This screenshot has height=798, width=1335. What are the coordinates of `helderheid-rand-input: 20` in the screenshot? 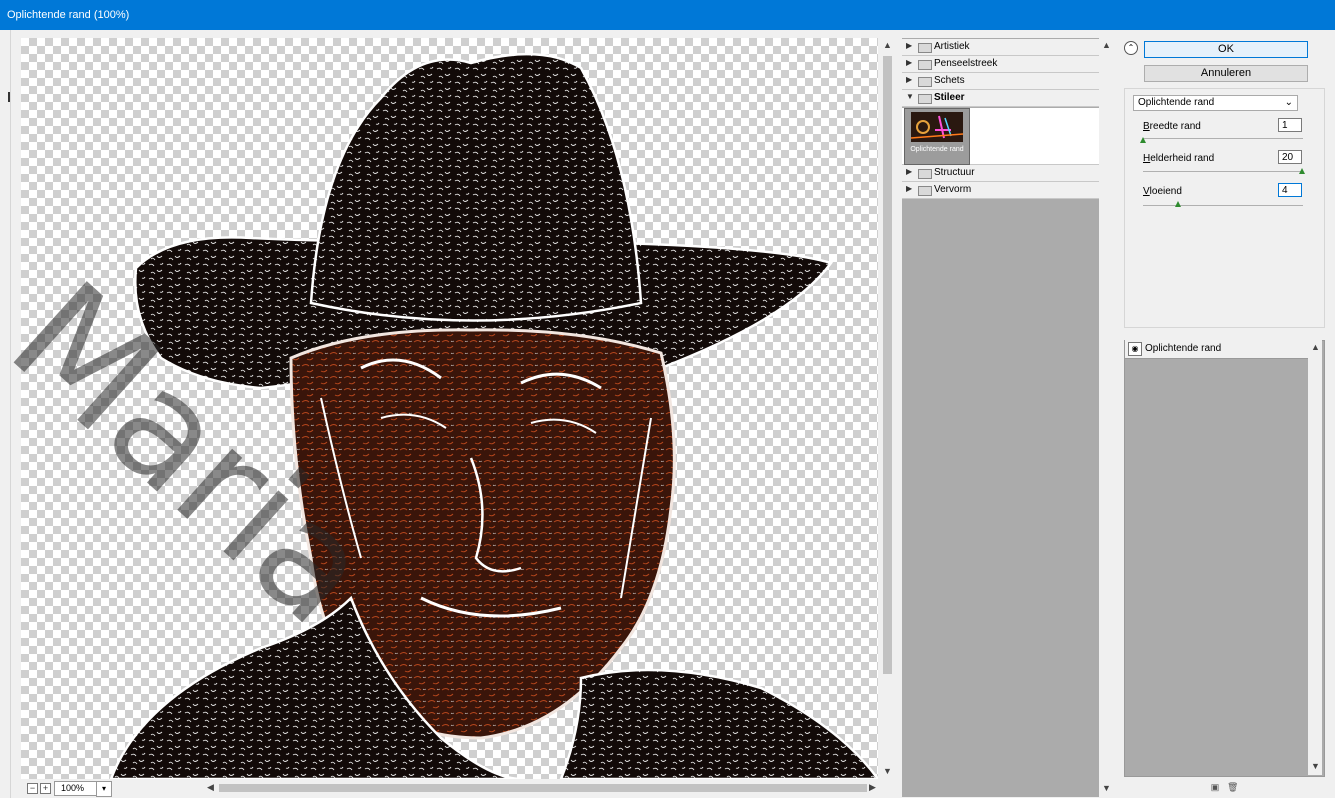 It's located at (1290, 157).